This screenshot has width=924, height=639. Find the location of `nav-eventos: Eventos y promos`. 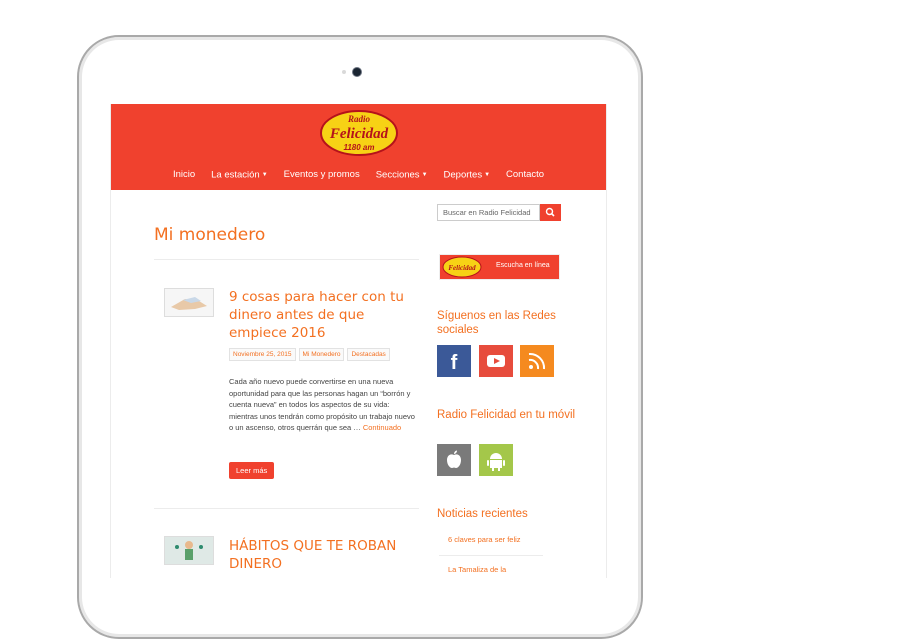

nav-eventos: Eventos y promos is located at coordinates (322, 176).